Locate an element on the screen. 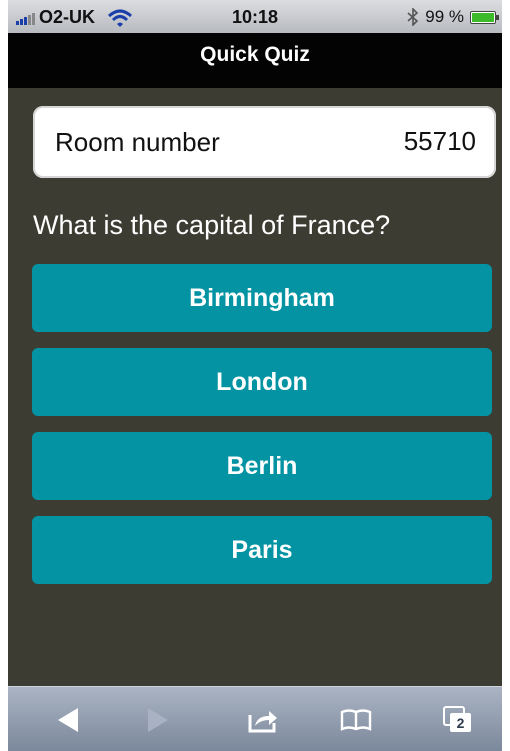 Image resolution: width=510 pixels, height=751 pixels. page-title: Quick Quiz is located at coordinates (255, 54).